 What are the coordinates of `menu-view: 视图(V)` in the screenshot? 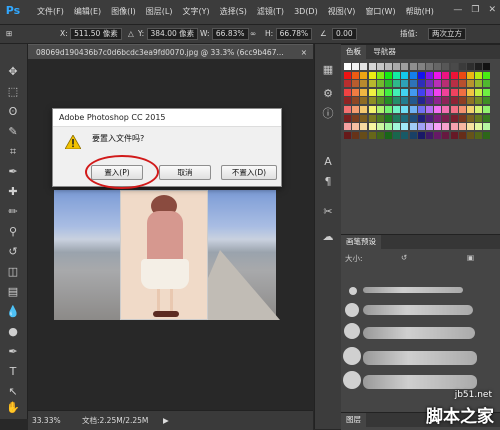 It's located at (342, 12).